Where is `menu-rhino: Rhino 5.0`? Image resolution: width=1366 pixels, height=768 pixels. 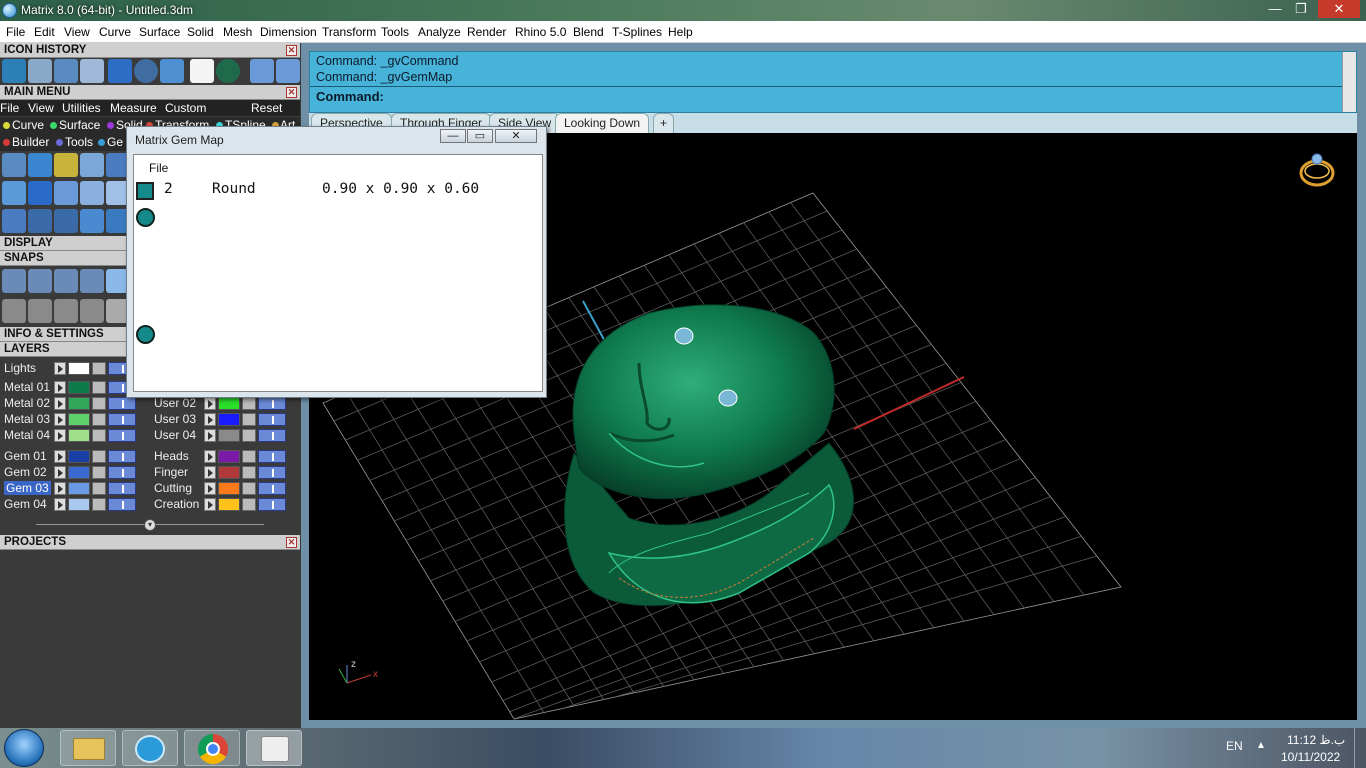
menu-rhino: Rhino 5.0 is located at coordinates (540, 32).